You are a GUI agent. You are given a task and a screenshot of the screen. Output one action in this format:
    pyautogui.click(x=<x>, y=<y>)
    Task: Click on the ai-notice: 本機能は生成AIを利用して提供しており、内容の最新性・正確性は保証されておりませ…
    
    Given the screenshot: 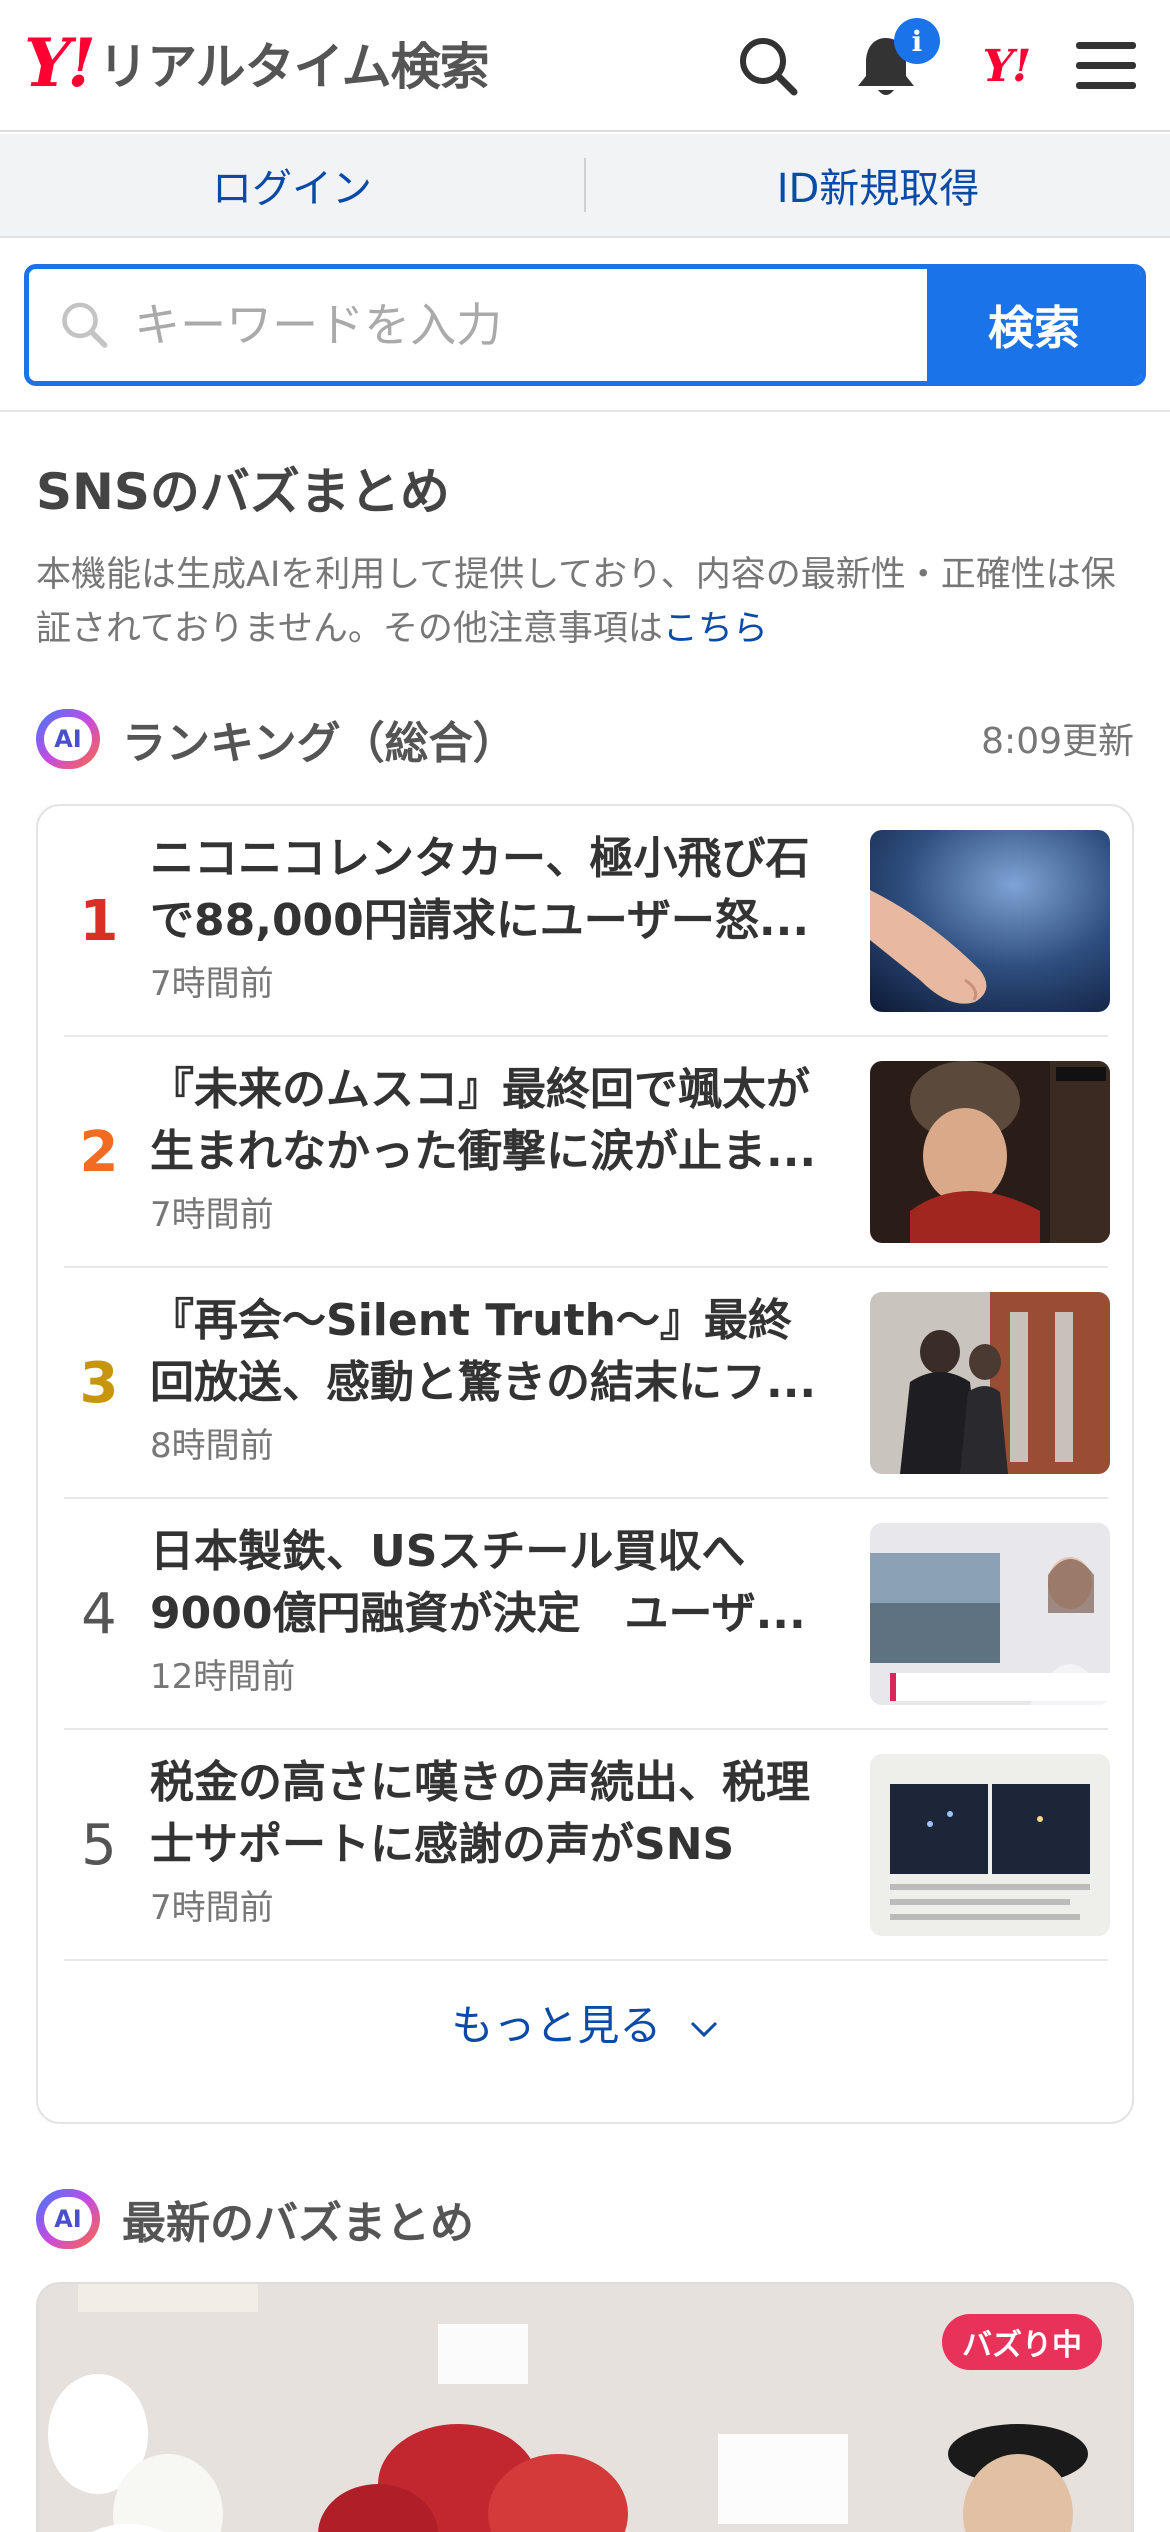 What is the action you would take?
    pyautogui.click(x=591, y=602)
    